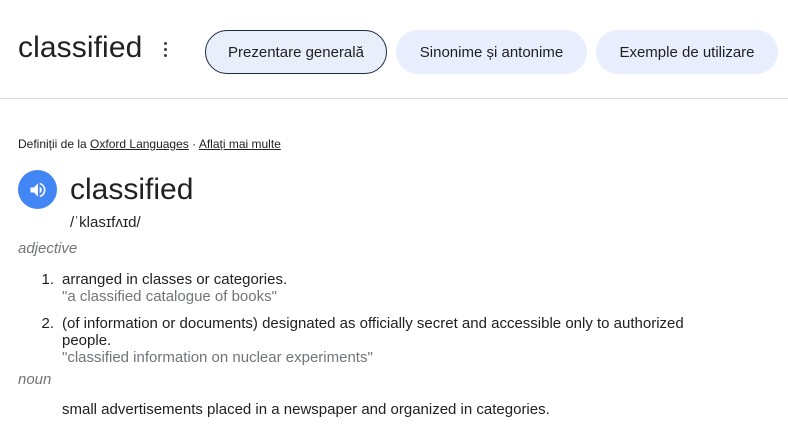  What do you see at coordinates (105, 222) in the screenshot?
I see `phonetic-transcription: /ˈklasɪfʌɪd/` at bounding box center [105, 222].